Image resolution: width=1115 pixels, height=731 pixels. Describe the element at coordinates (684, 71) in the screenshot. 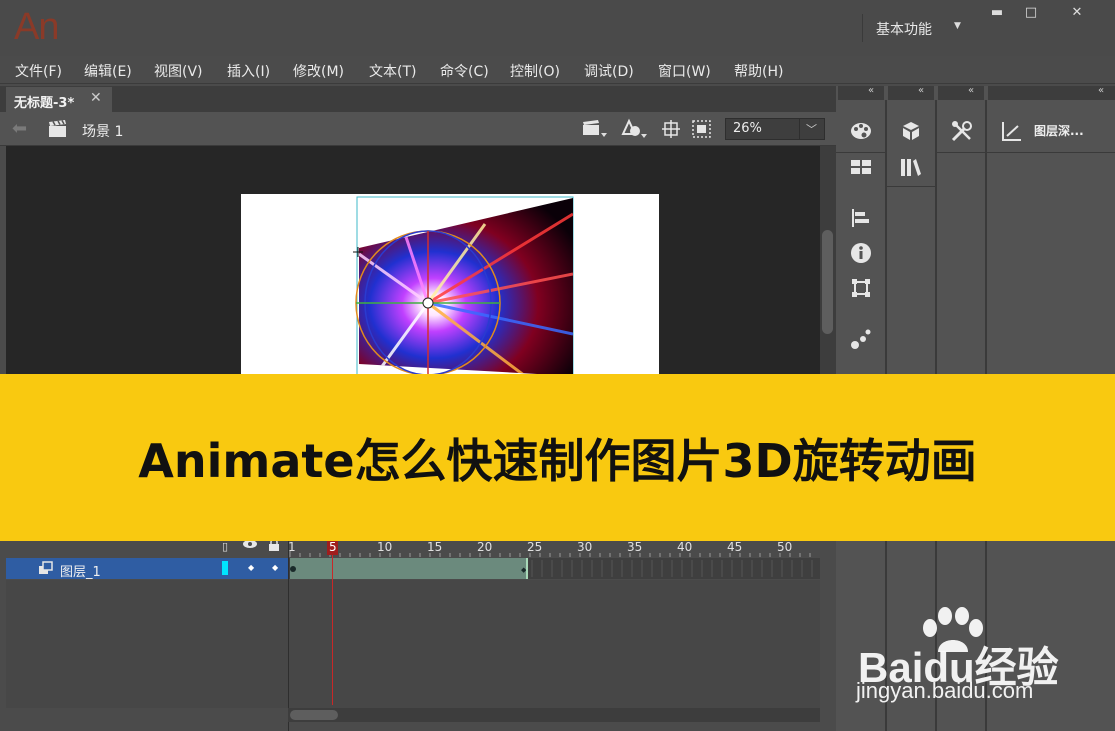

I see `menu-window: 窗口(W)` at that location.